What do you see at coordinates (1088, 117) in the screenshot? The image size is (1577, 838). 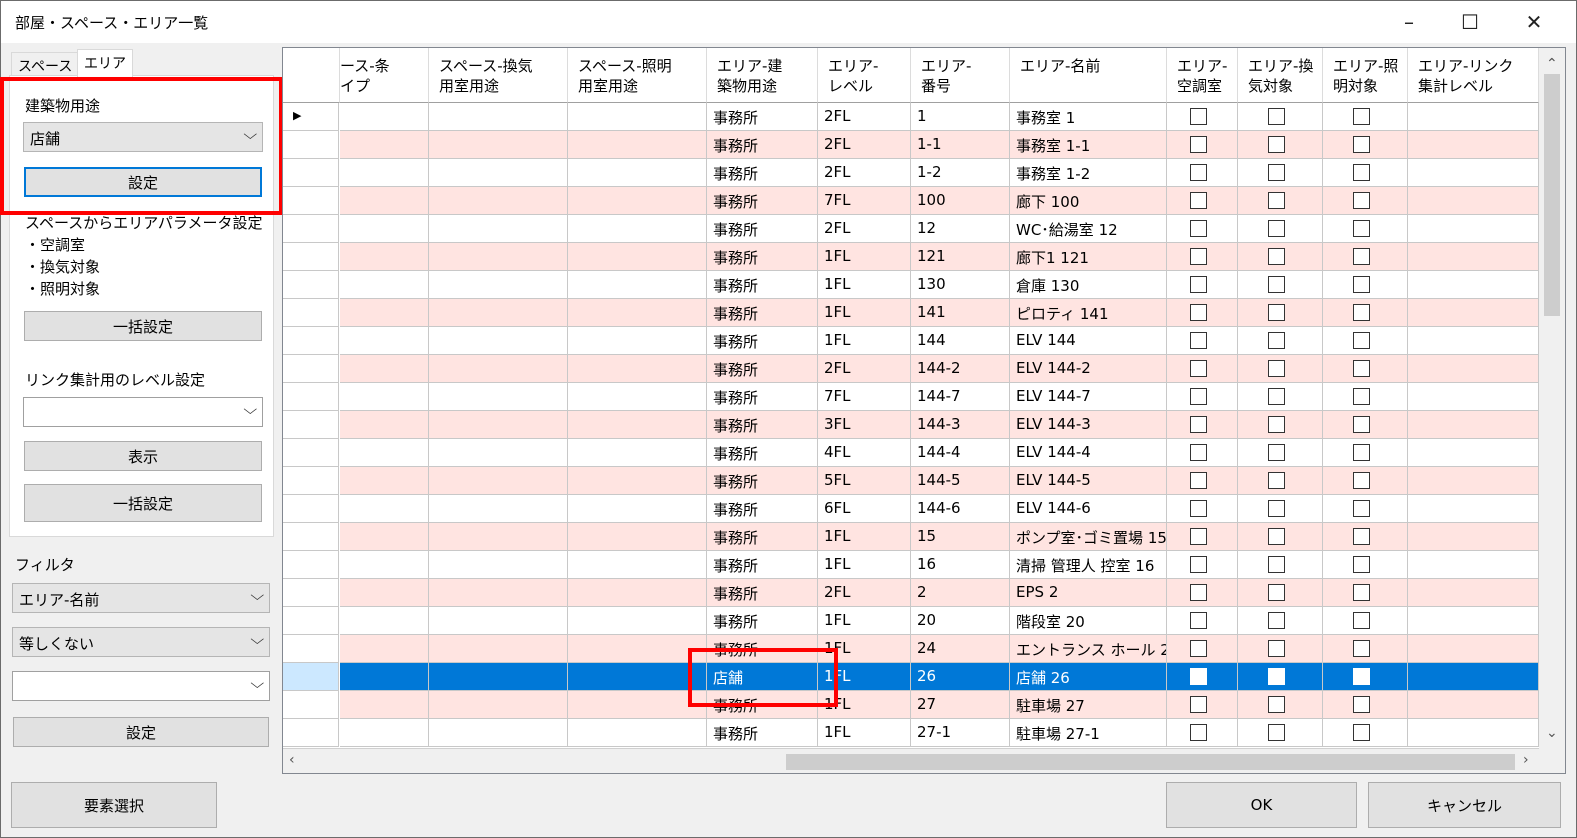 I see `area-name-cell: 事務室 1` at bounding box center [1088, 117].